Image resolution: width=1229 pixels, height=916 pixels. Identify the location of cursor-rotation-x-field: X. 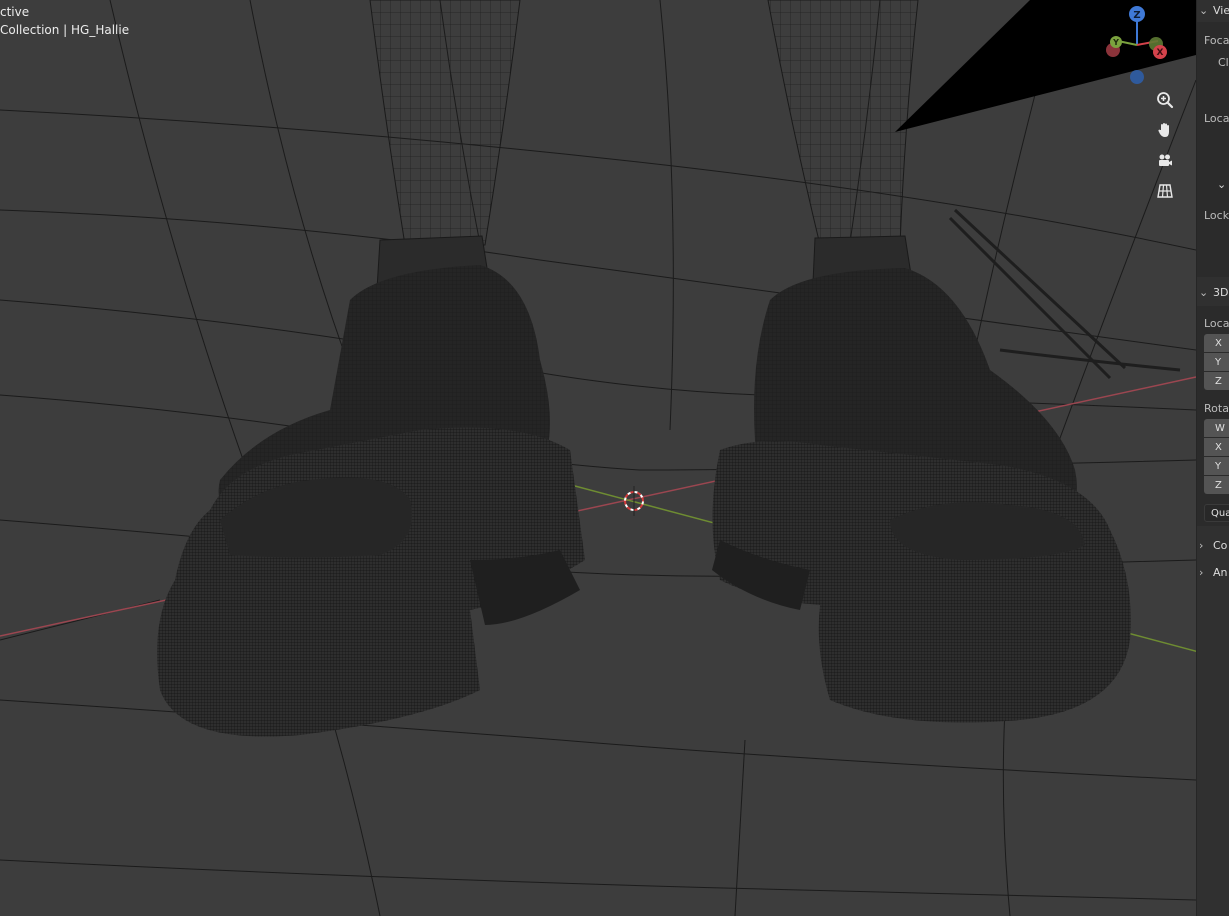
(1216, 447).